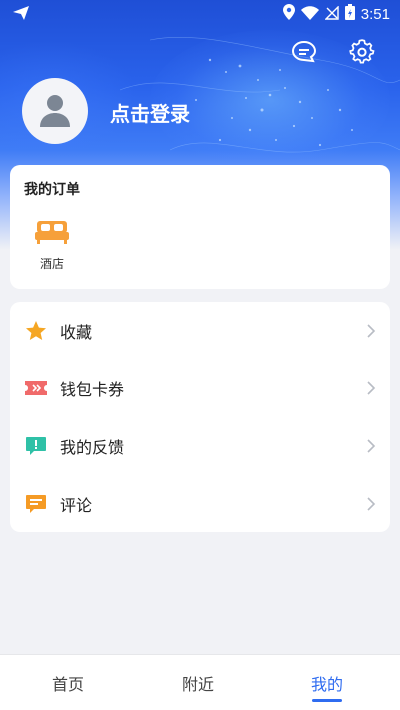 This screenshot has height=710, width=400. Describe the element at coordinates (92, 447) in the screenshot. I see `menu-item-label: 我的反馈` at that location.